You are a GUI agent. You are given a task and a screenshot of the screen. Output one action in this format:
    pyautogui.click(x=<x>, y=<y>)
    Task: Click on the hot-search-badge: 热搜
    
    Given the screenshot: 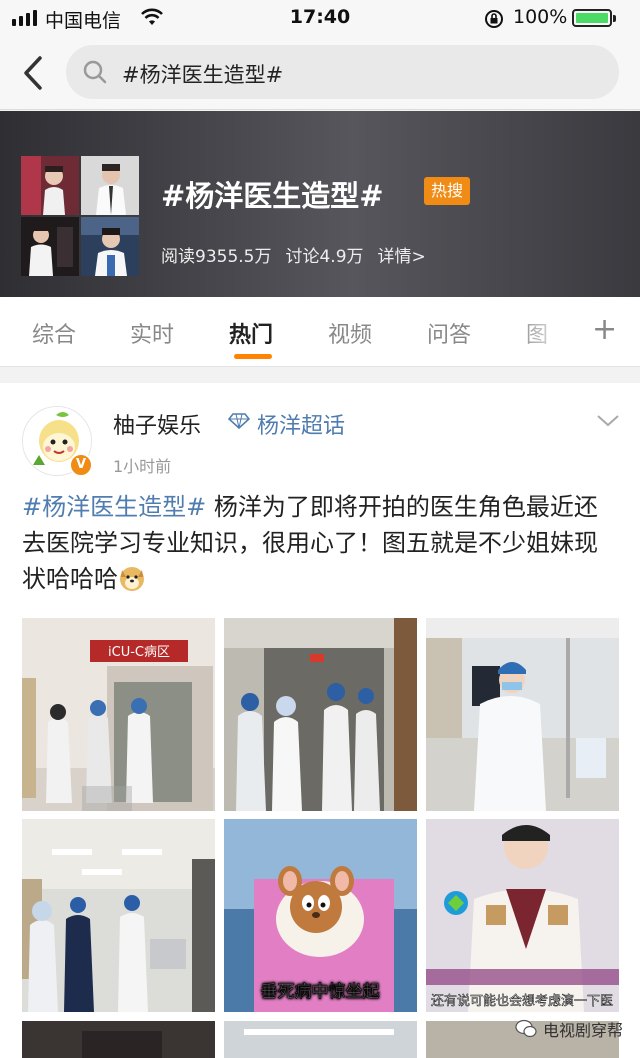 What is the action you would take?
    pyautogui.click(x=447, y=191)
    